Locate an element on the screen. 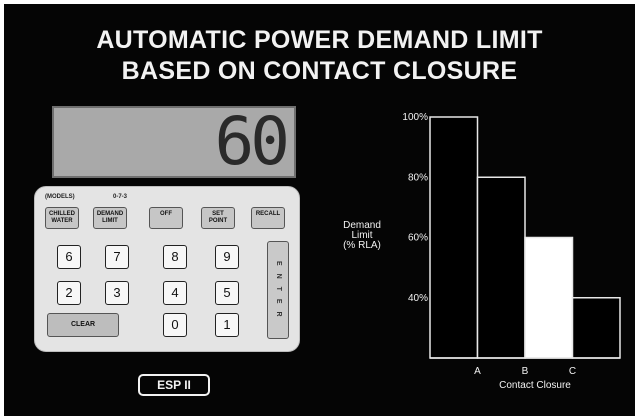 This screenshot has width=639, height=420. y-tick-label: 60% is located at coordinates (418, 238).